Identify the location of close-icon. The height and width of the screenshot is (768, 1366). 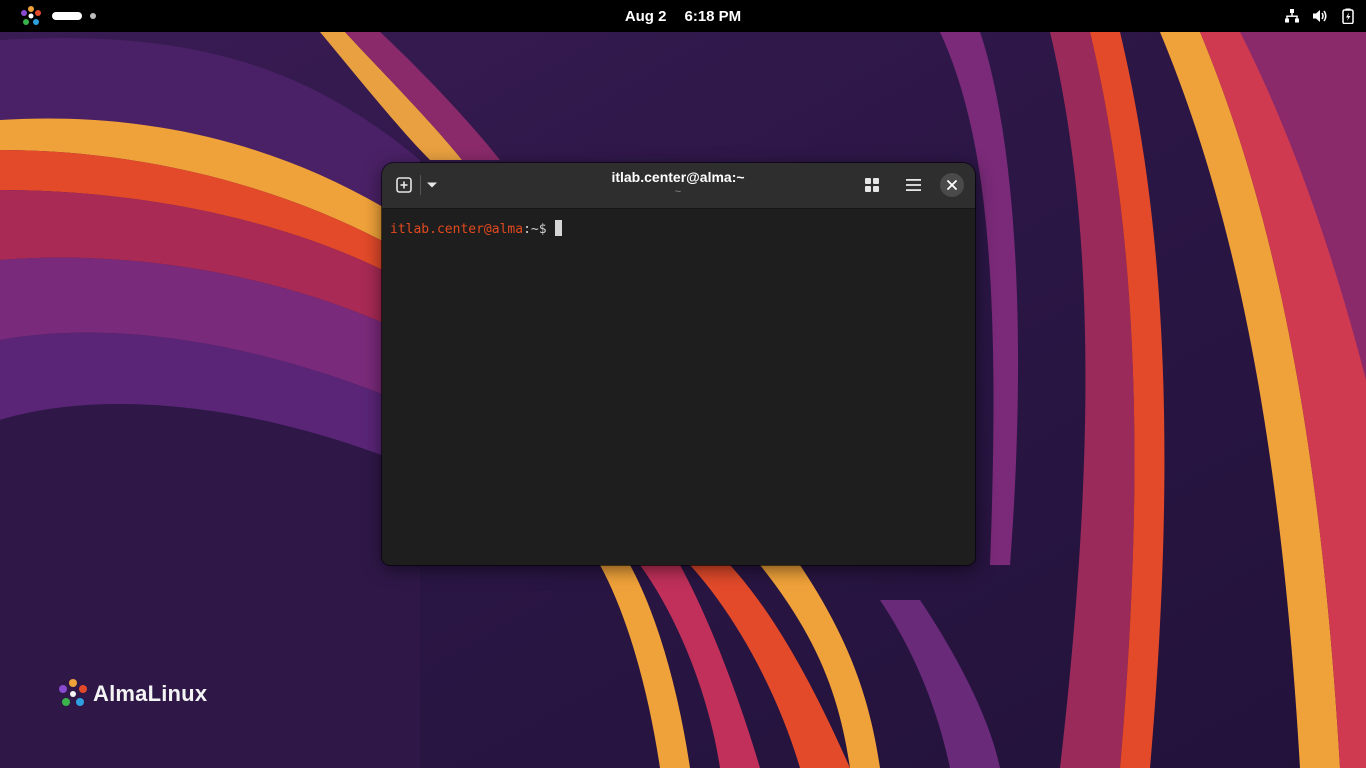
(952, 185).